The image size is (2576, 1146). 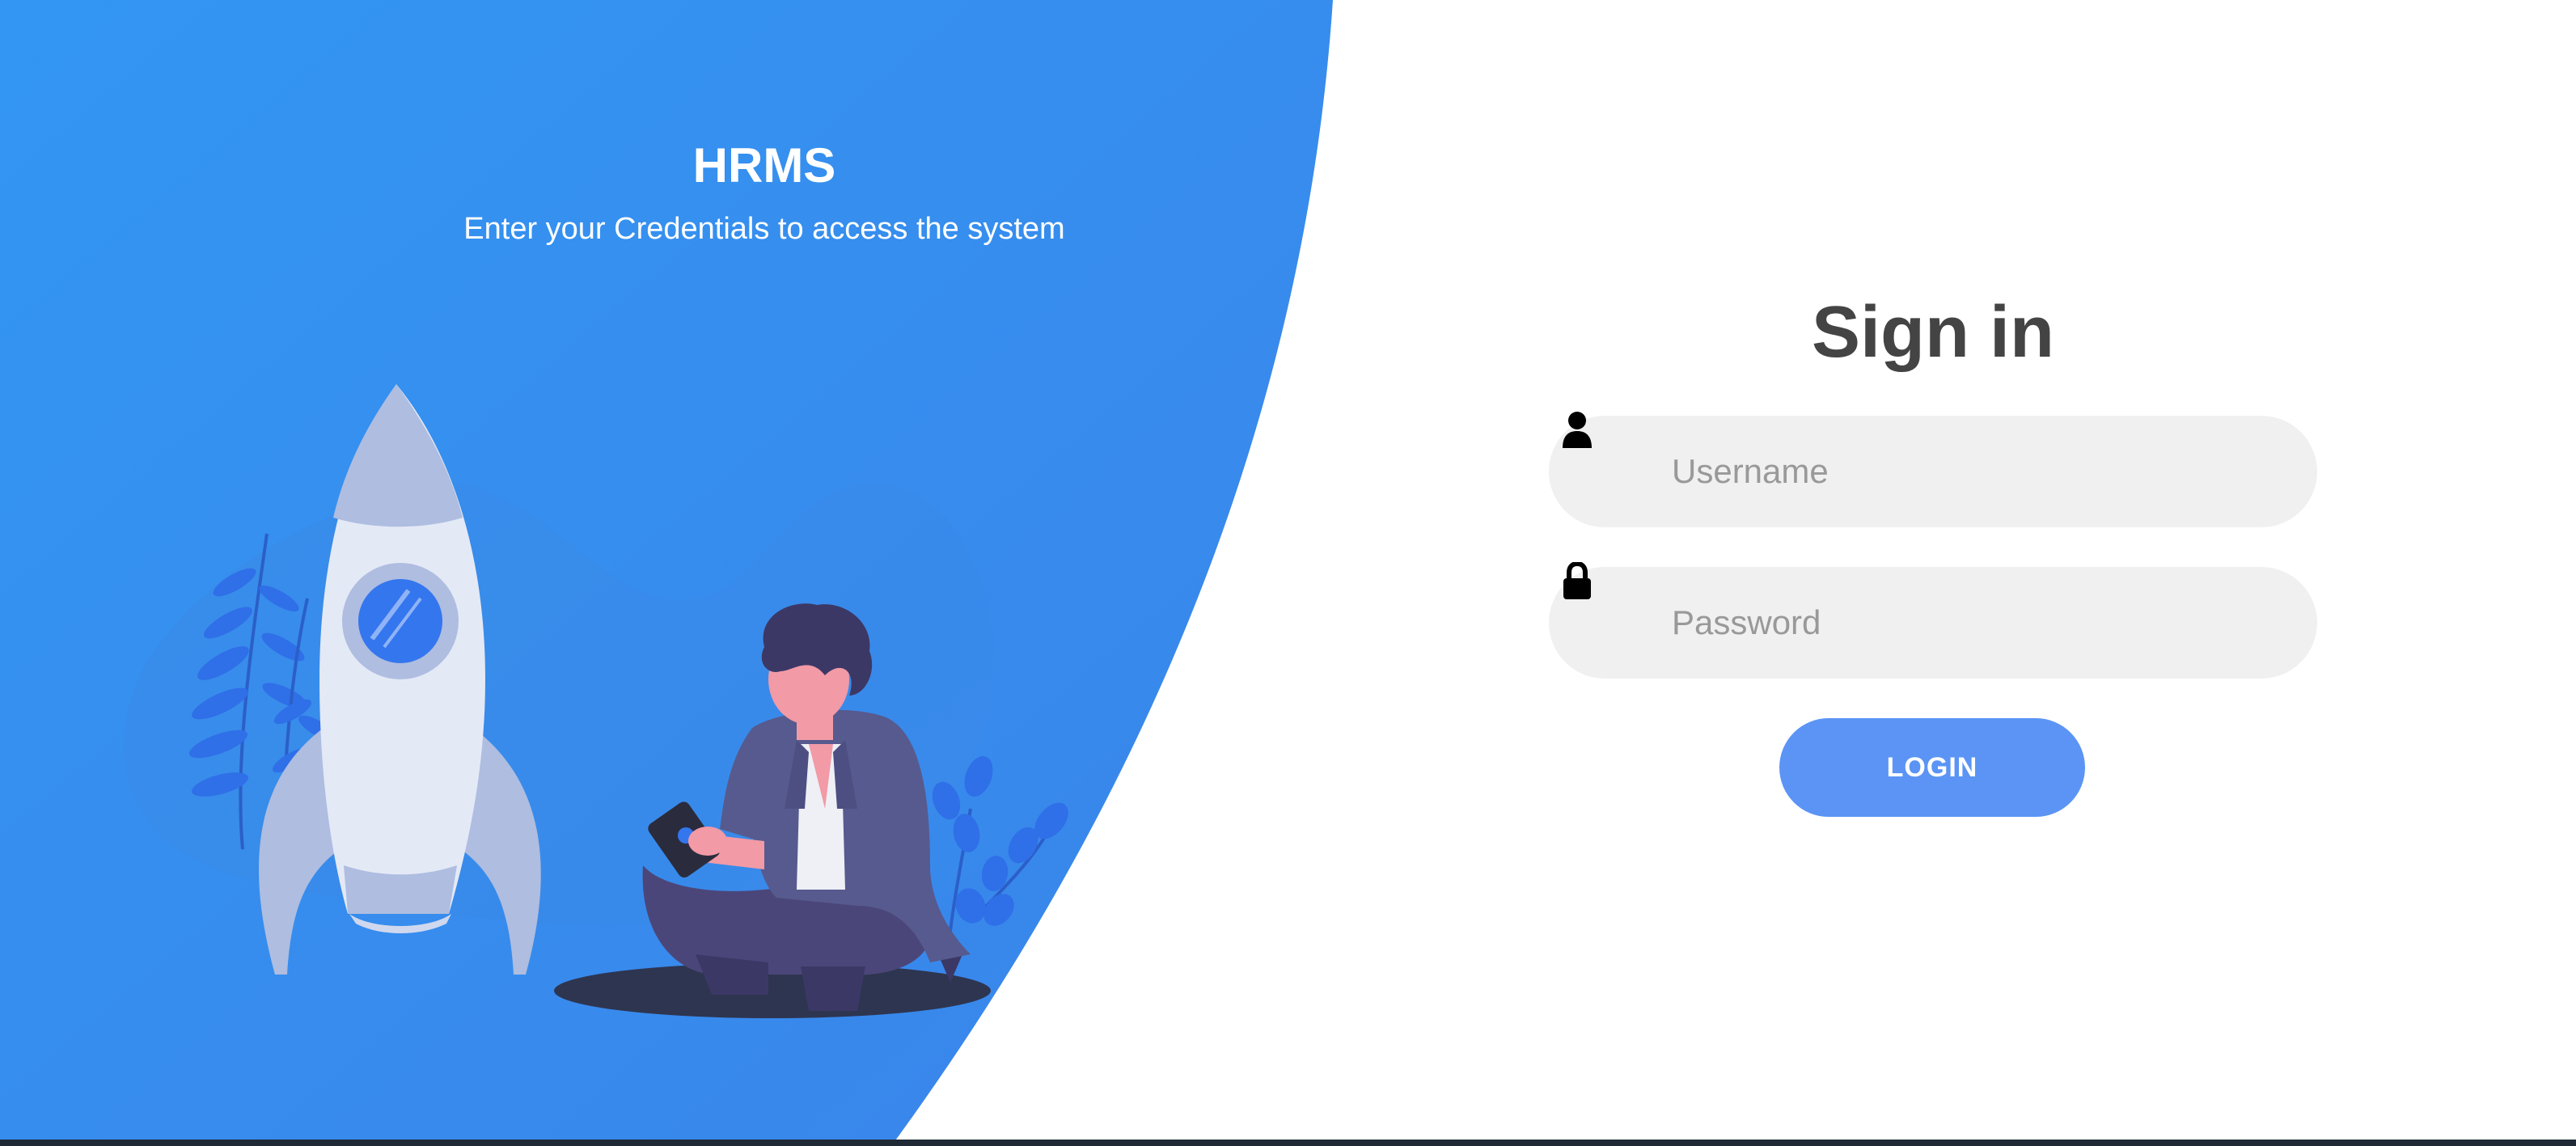 I want to click on username-field-container, so click(x=1933, y=469).